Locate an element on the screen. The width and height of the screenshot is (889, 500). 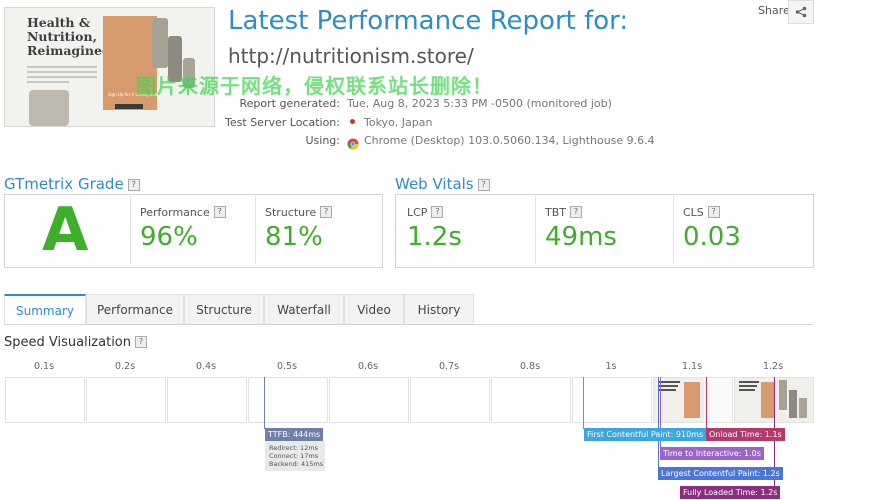
grade-letter: A is located at coordinates (65, 230).